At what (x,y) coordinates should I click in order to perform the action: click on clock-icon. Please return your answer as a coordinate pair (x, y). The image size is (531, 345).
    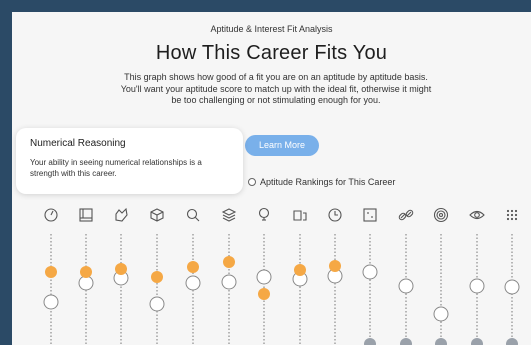
    Looking at the image, I should click on (335, 215).